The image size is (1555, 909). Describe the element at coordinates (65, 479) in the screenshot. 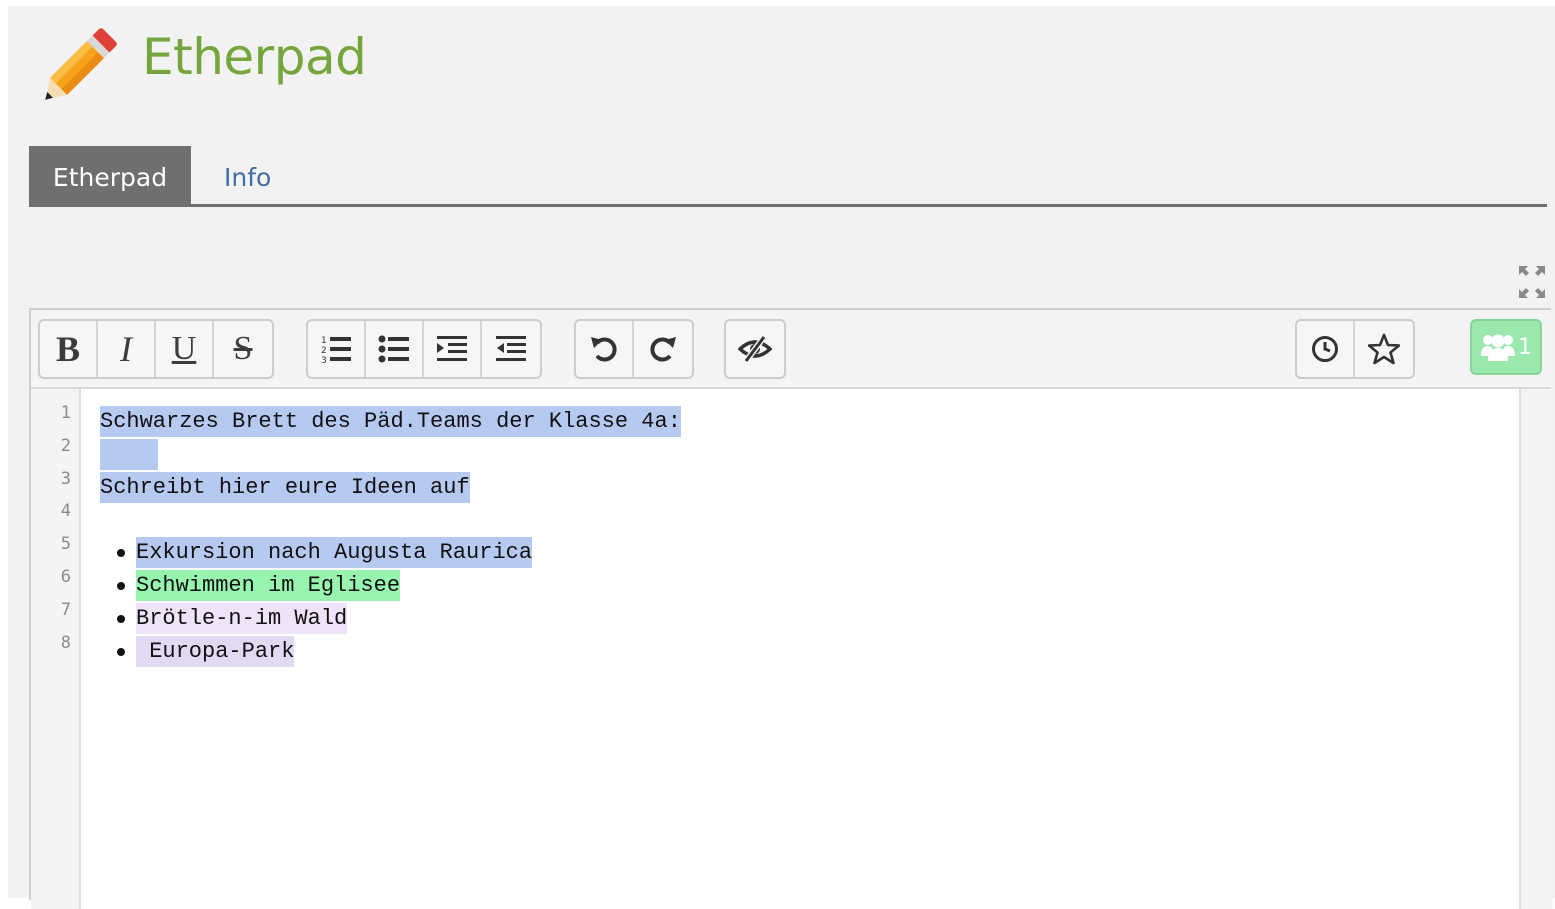

I see `line-number: 3` at that location.